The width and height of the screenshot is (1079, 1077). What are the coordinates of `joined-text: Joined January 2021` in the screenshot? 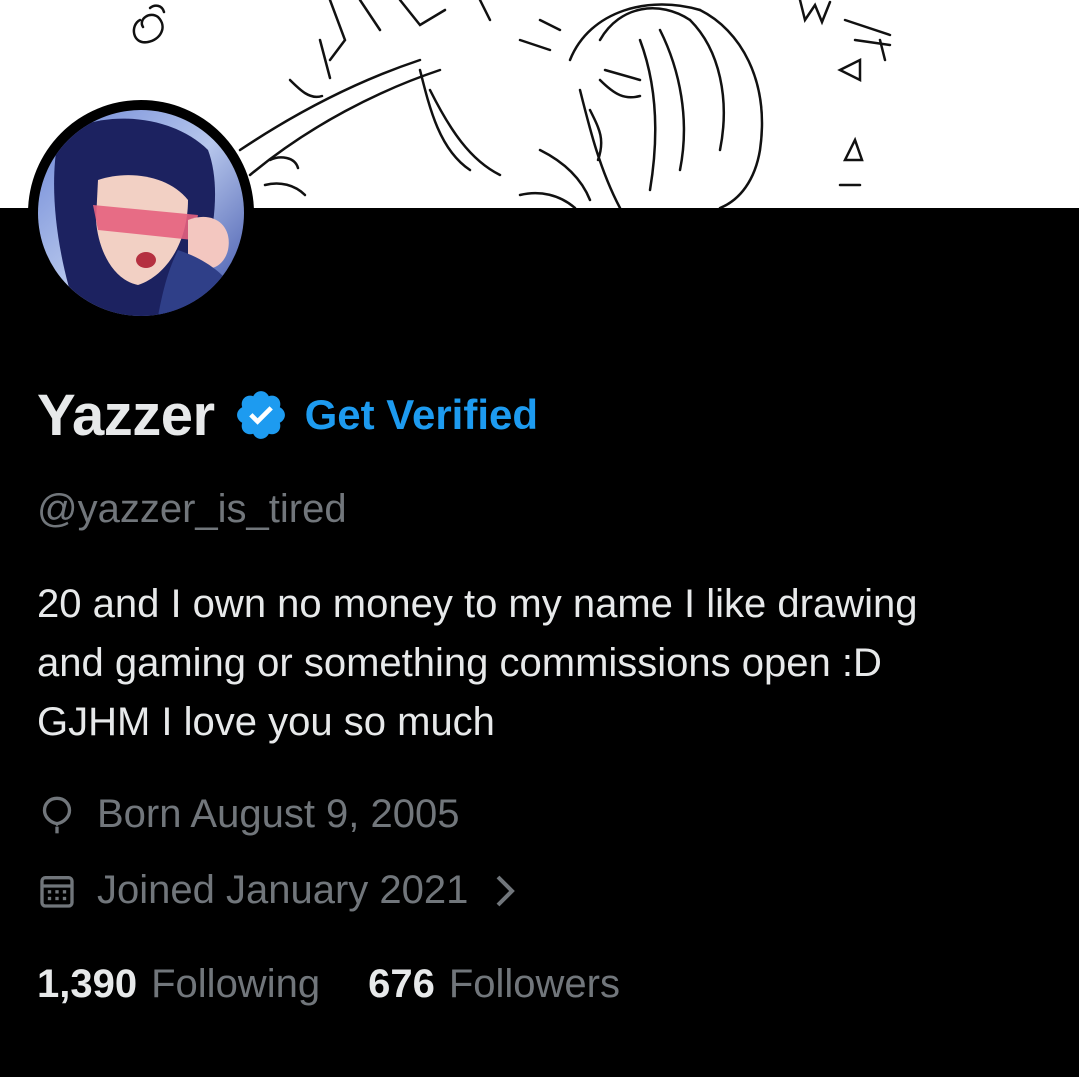 It's located at (283, 890).